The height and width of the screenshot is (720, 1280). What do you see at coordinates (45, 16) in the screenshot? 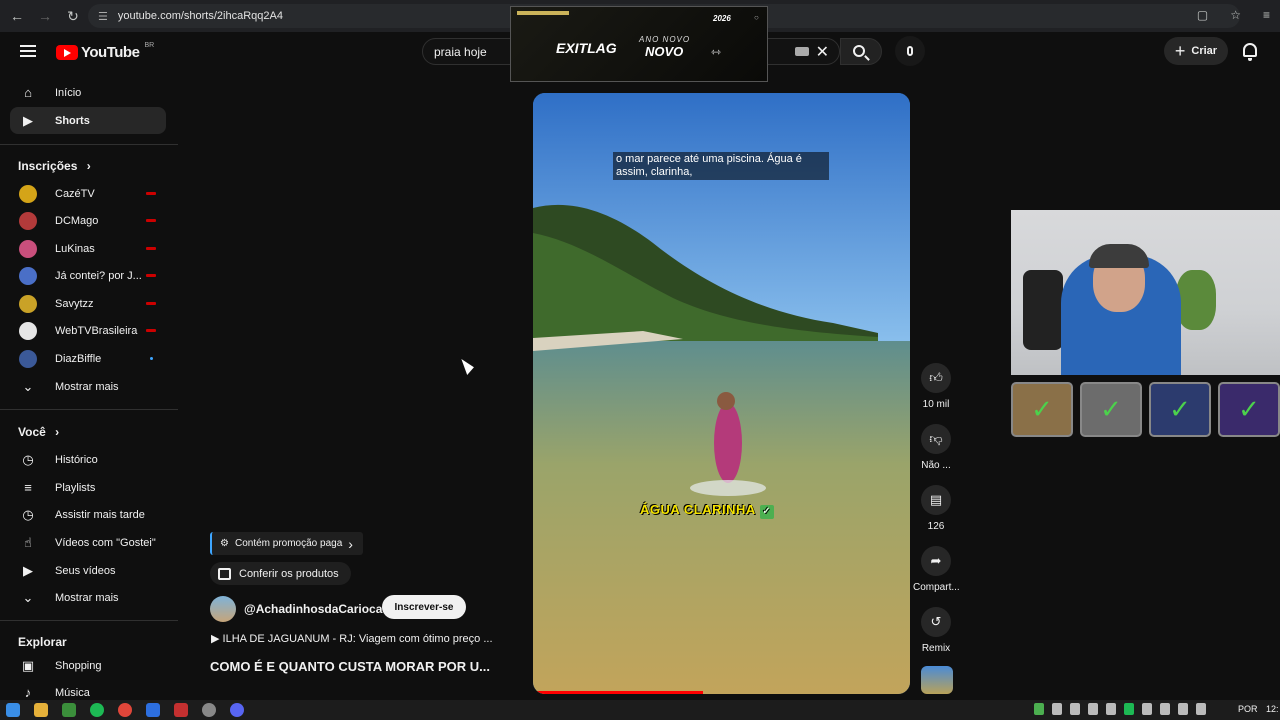
I see `forward-icon: →` at bounding box center [45, 16].